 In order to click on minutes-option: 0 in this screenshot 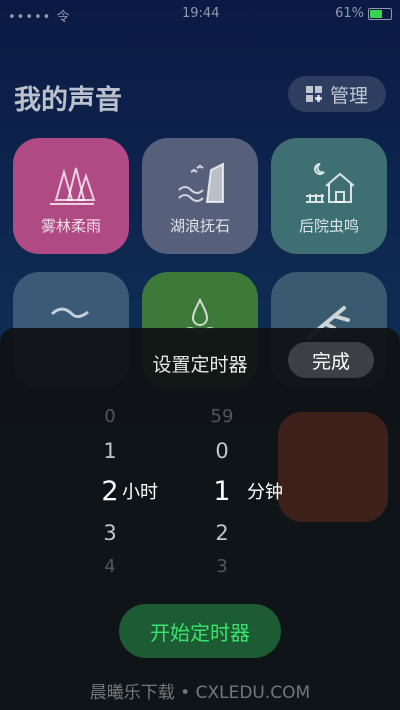, I will do `click(222, 451)`.